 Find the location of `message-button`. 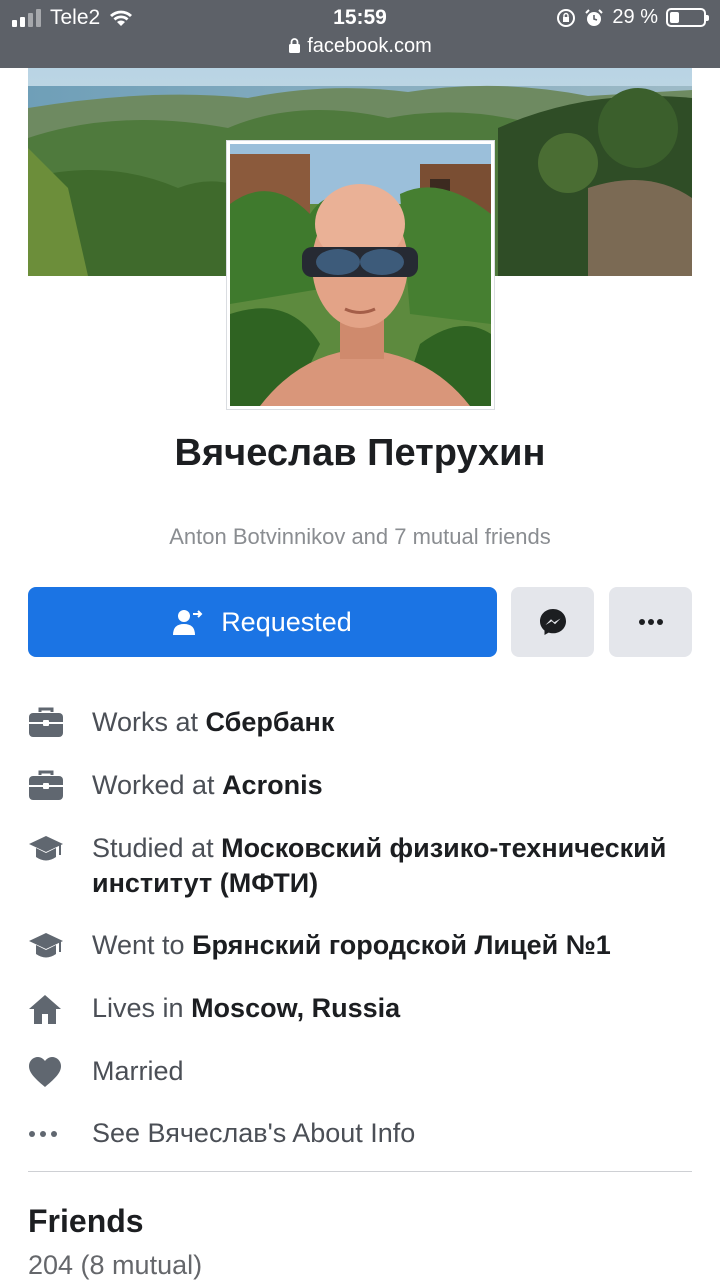

message-button is located at coordinates (552, 622).